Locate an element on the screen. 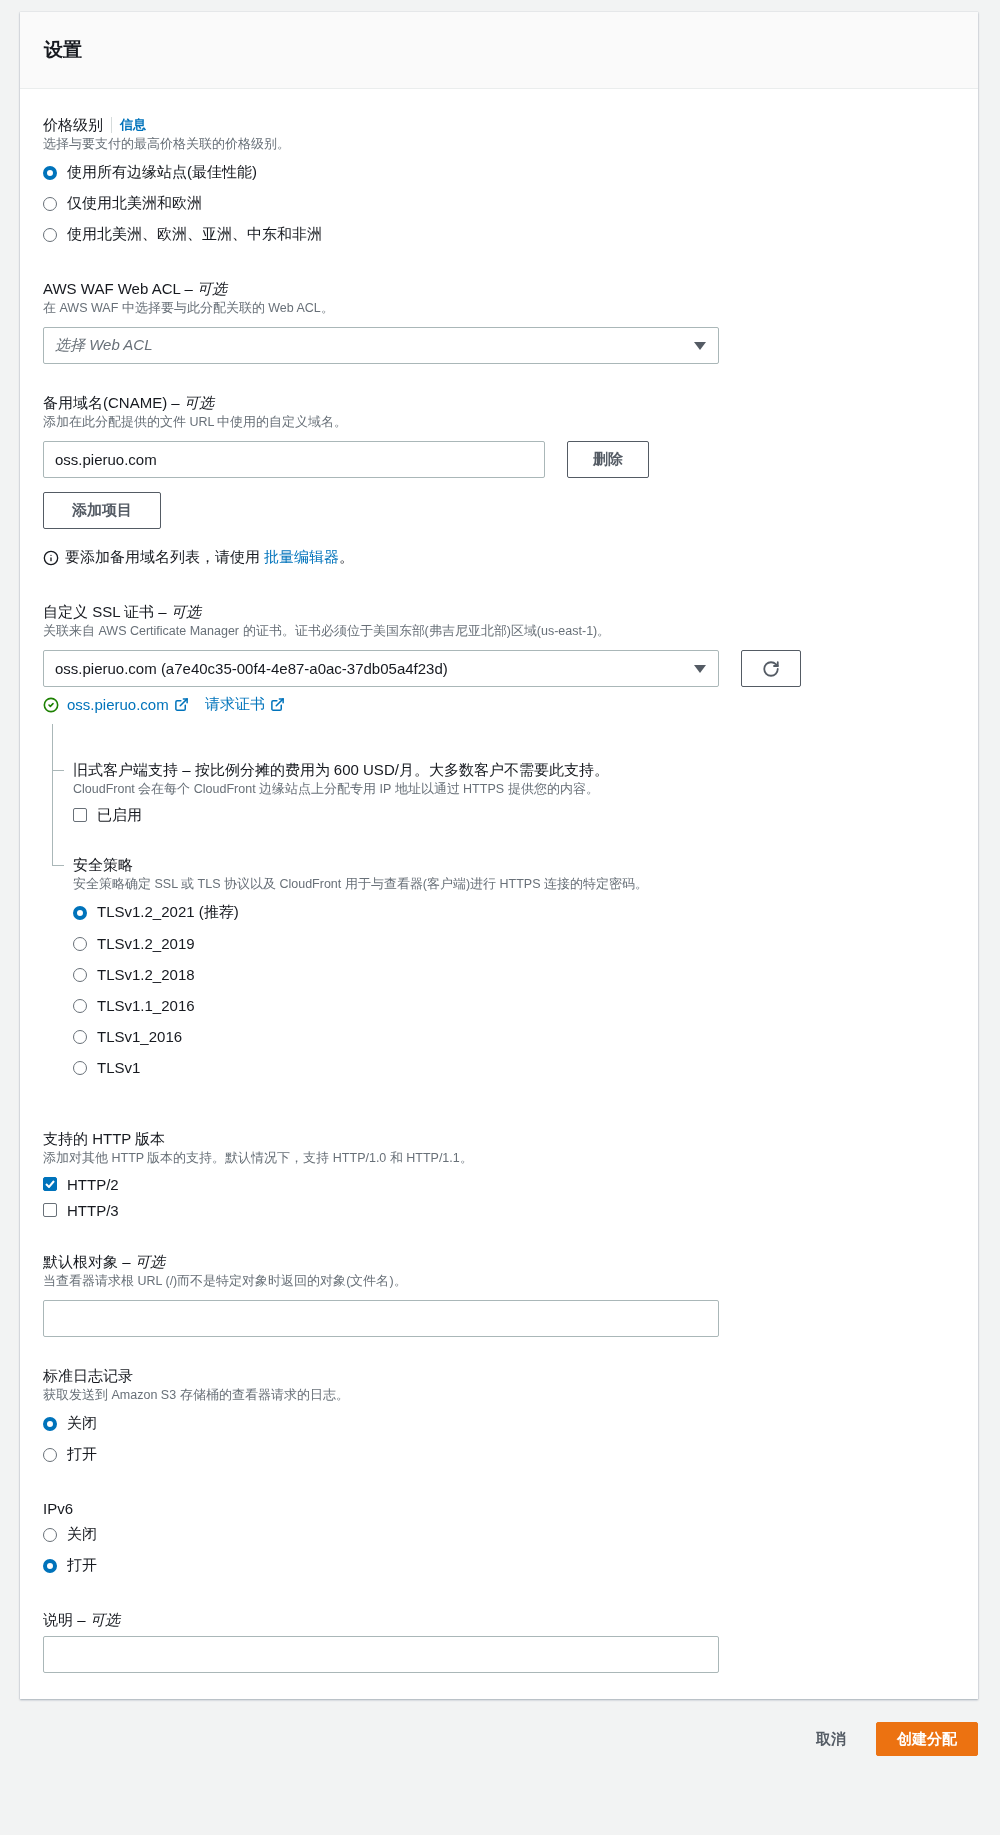  field-description: CloudFront 会在每个 CloudFront 边缘站点上分配专用 IP 地址以通过 HTTPS 提供您的内容。 is located at coordinates (336, 789).